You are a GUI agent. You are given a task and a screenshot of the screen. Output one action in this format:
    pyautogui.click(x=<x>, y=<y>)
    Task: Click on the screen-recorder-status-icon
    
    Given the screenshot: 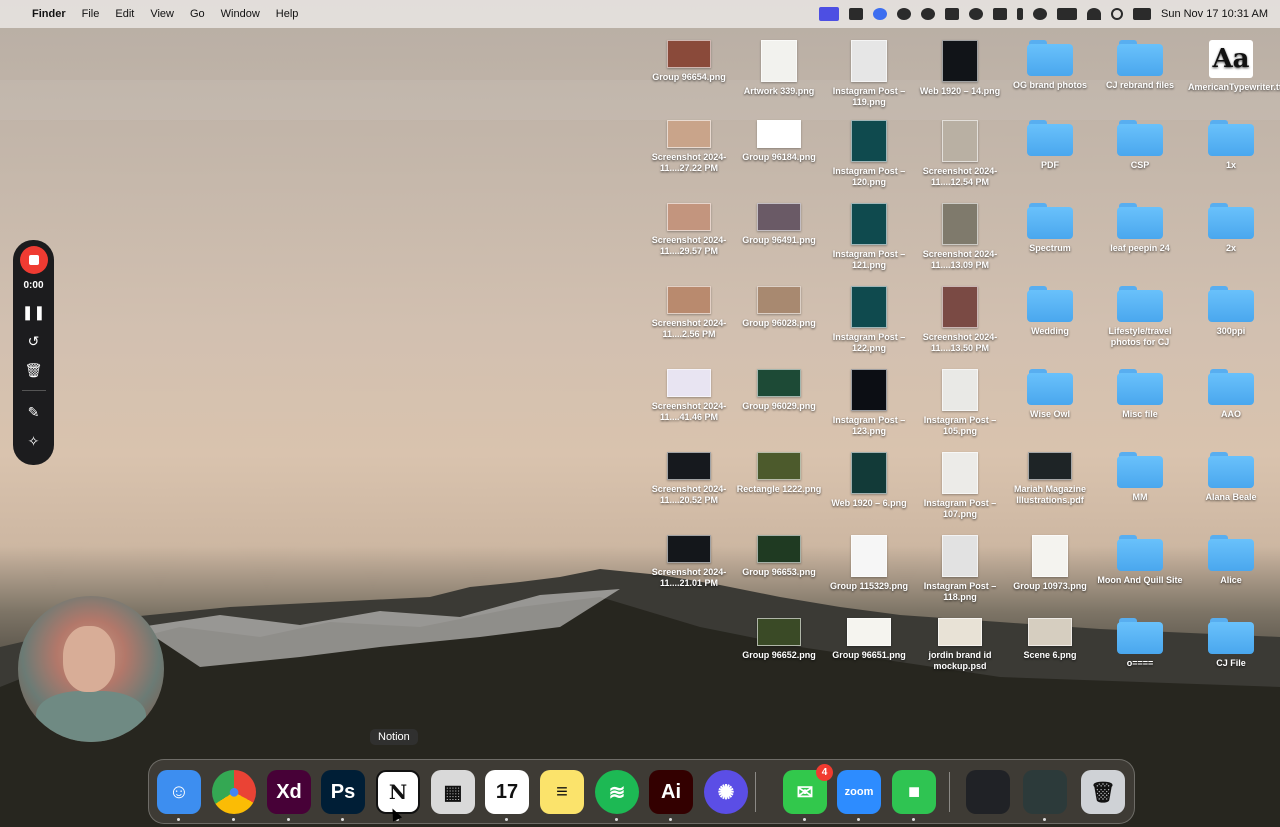 What is the action you would take?
    pyautogui.click(x=828, y=14)
    